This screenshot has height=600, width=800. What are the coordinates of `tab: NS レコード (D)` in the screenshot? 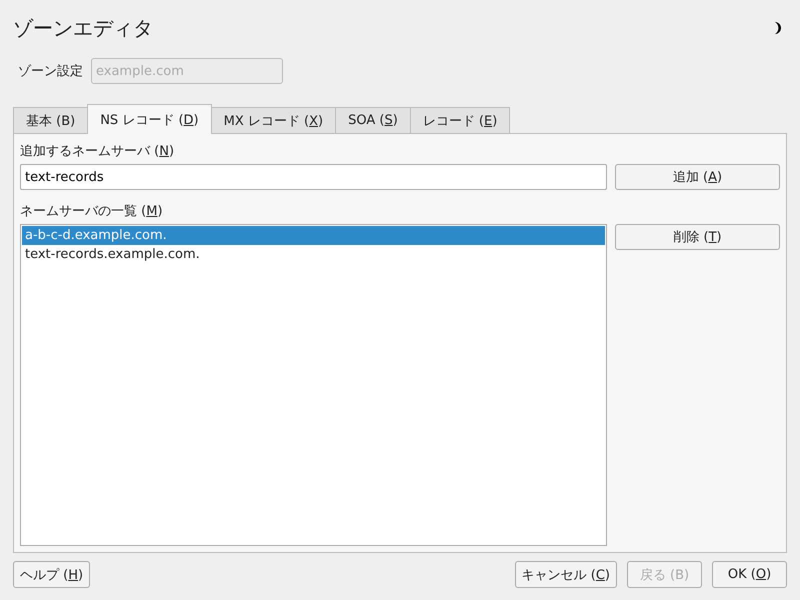 It's located at (149, 119).